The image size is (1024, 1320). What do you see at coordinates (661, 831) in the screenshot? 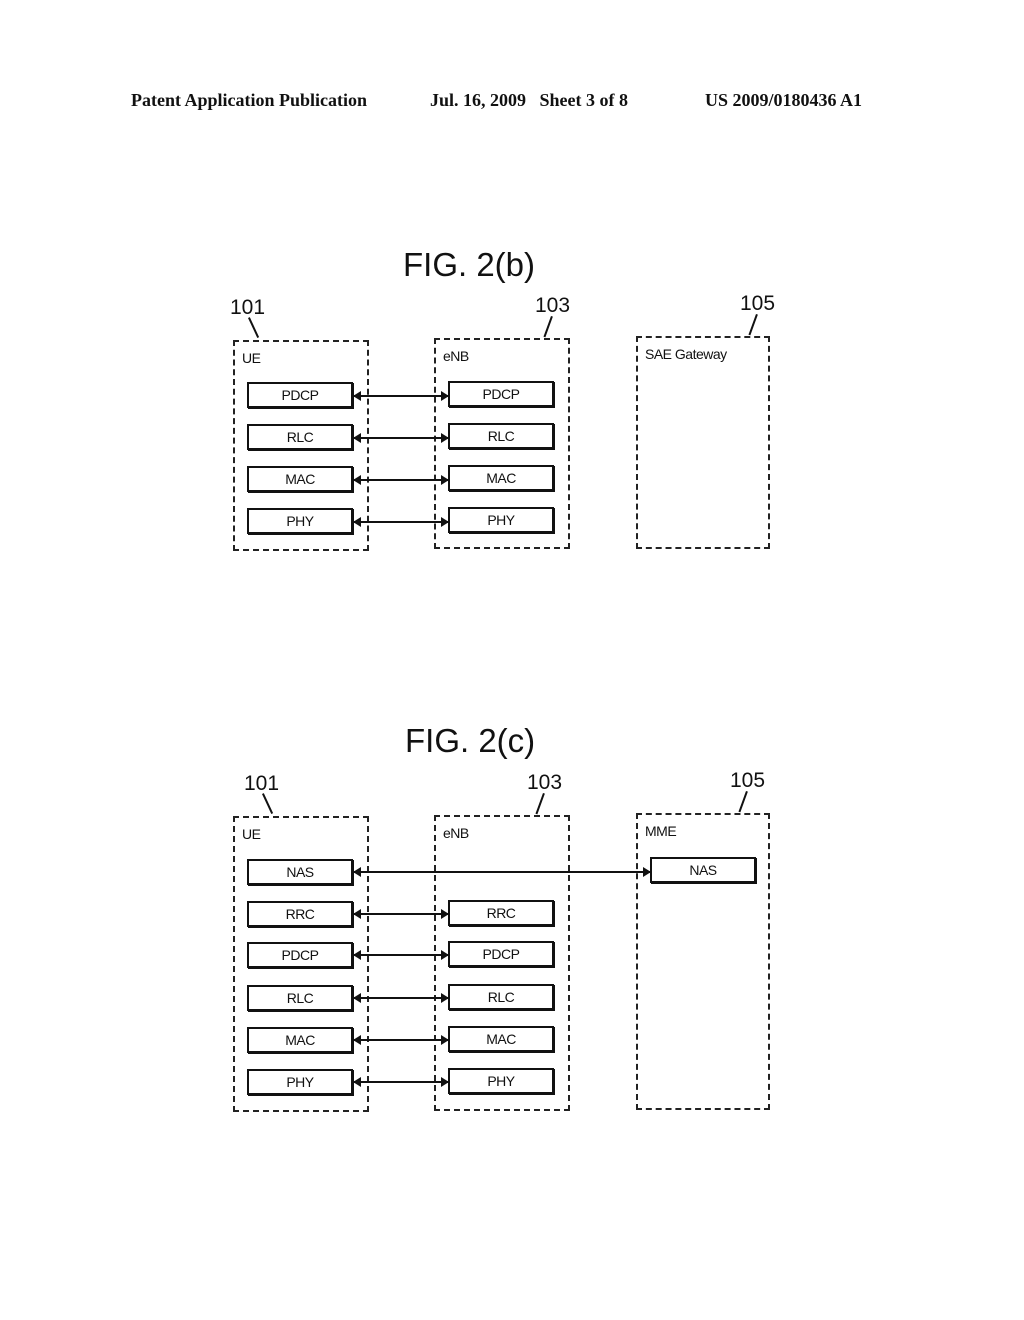
I see `mme-node-label: MME` at bounding box center [661, 831].